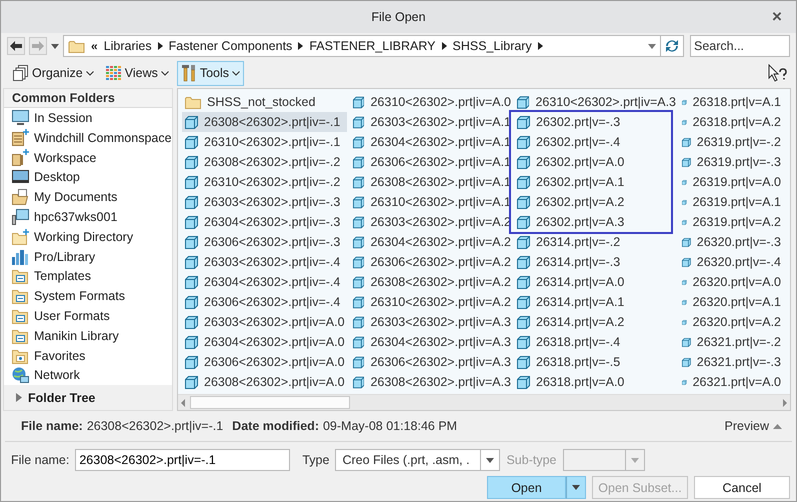  I want to click on overflow-mark: «, so click(94, 46).